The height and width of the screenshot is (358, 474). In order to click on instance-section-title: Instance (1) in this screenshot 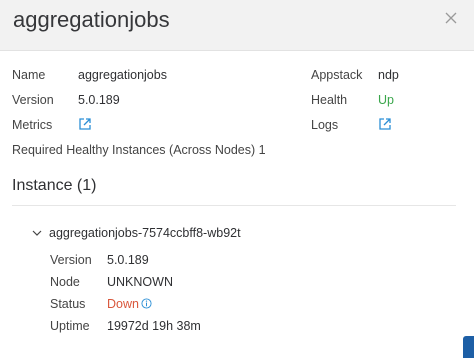, I will do `click(54, 185)`.